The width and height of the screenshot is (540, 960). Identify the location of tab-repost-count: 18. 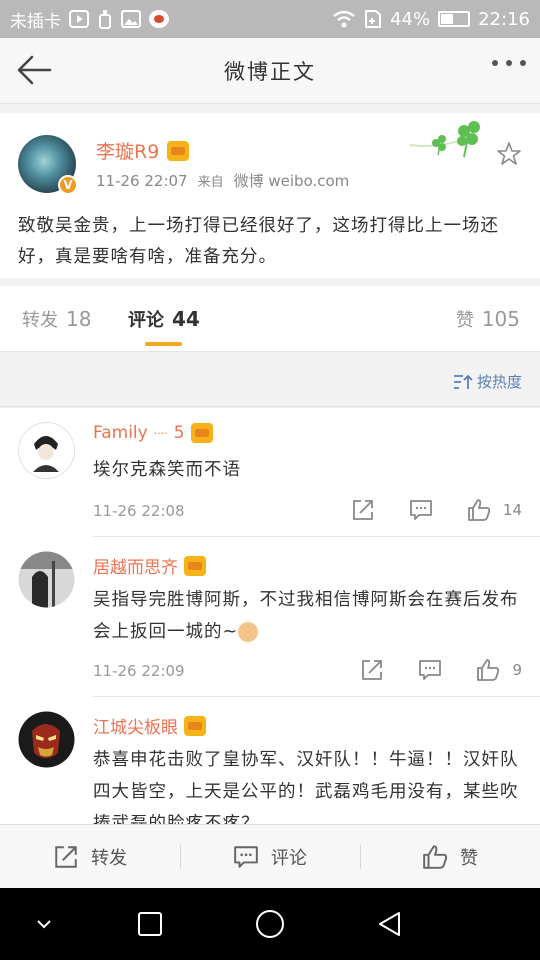
(79, 319).